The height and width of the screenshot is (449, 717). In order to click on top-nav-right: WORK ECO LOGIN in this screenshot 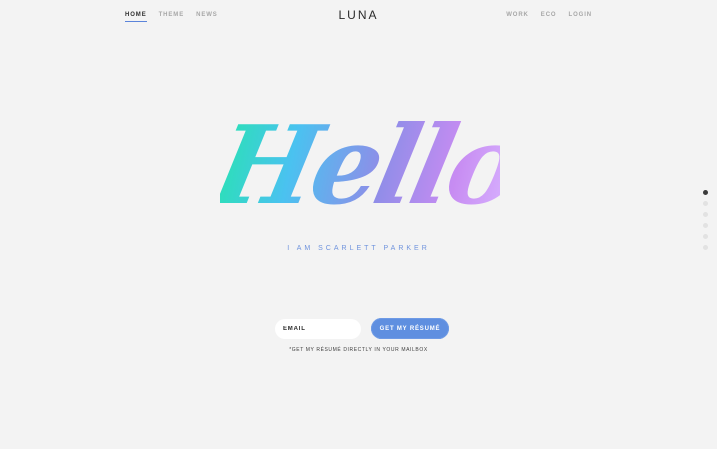, I will do `click(549, 17)`.